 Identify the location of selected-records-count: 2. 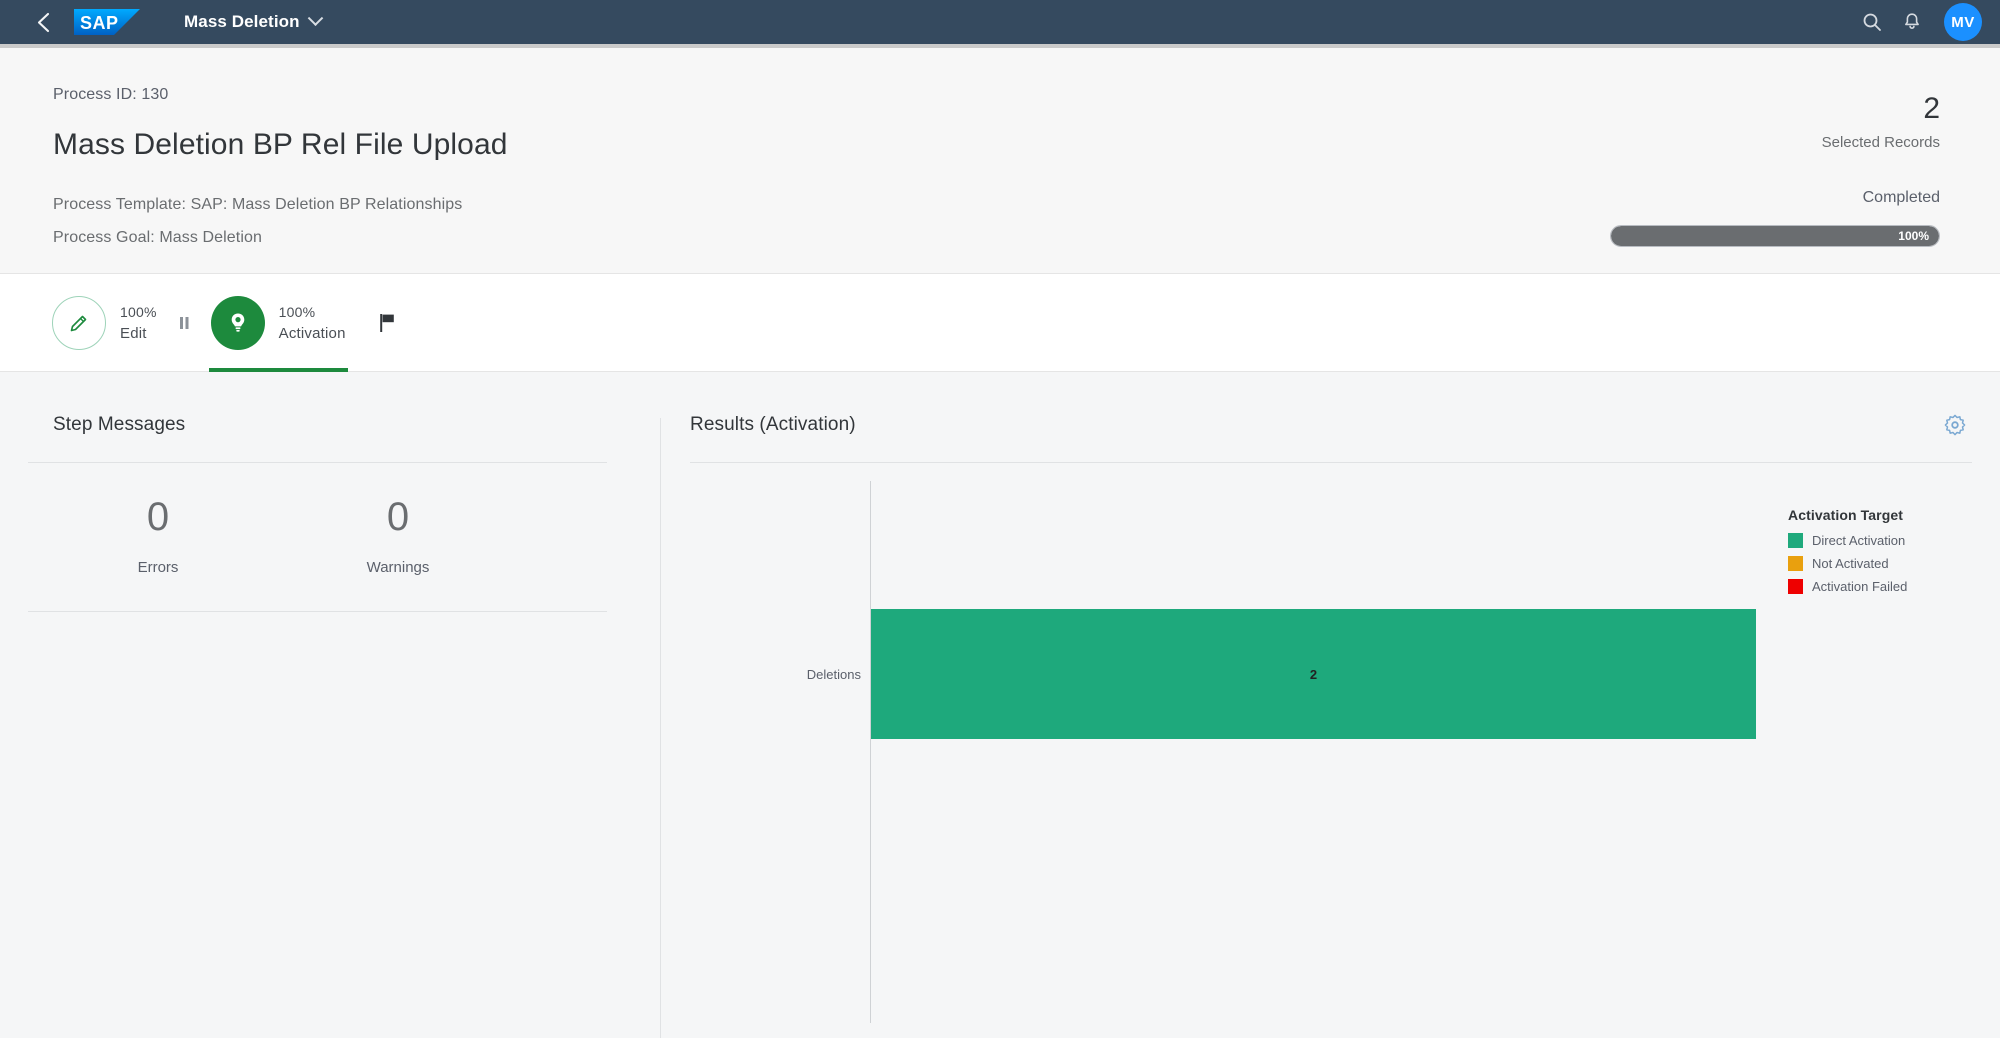
(1931, 108).